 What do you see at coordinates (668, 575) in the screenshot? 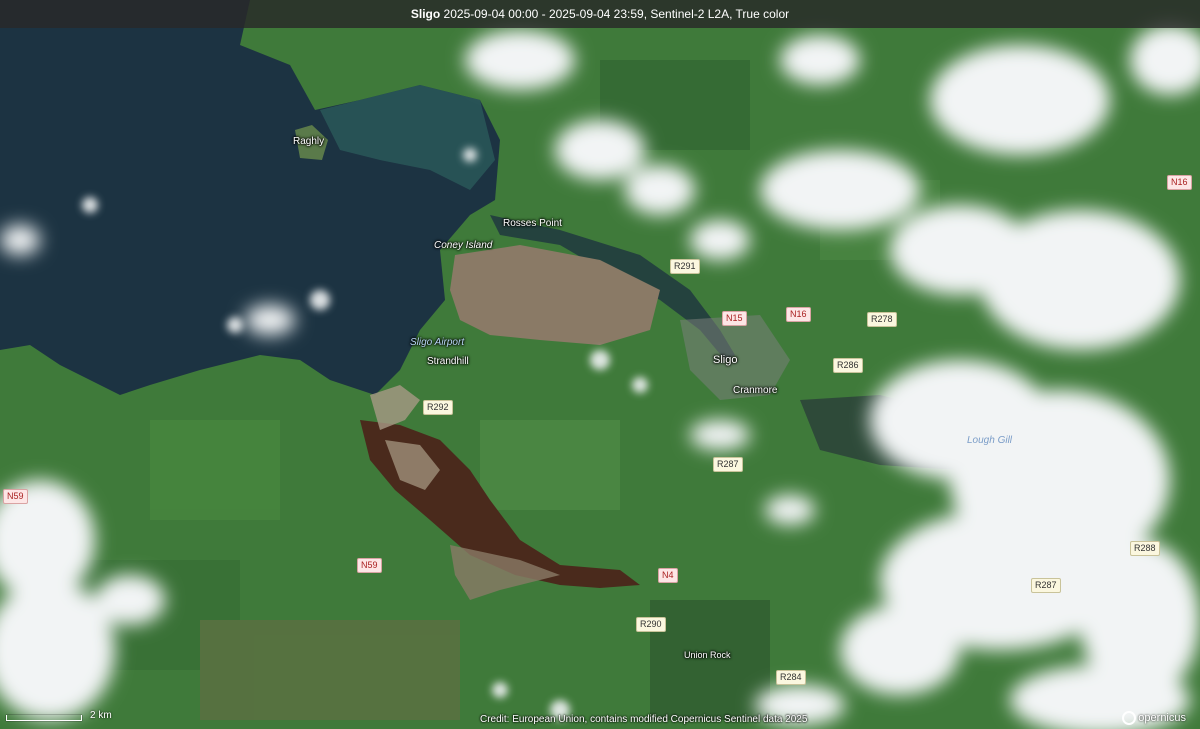
I see `road-label-n4: N4` at bounding box center [668, 575].